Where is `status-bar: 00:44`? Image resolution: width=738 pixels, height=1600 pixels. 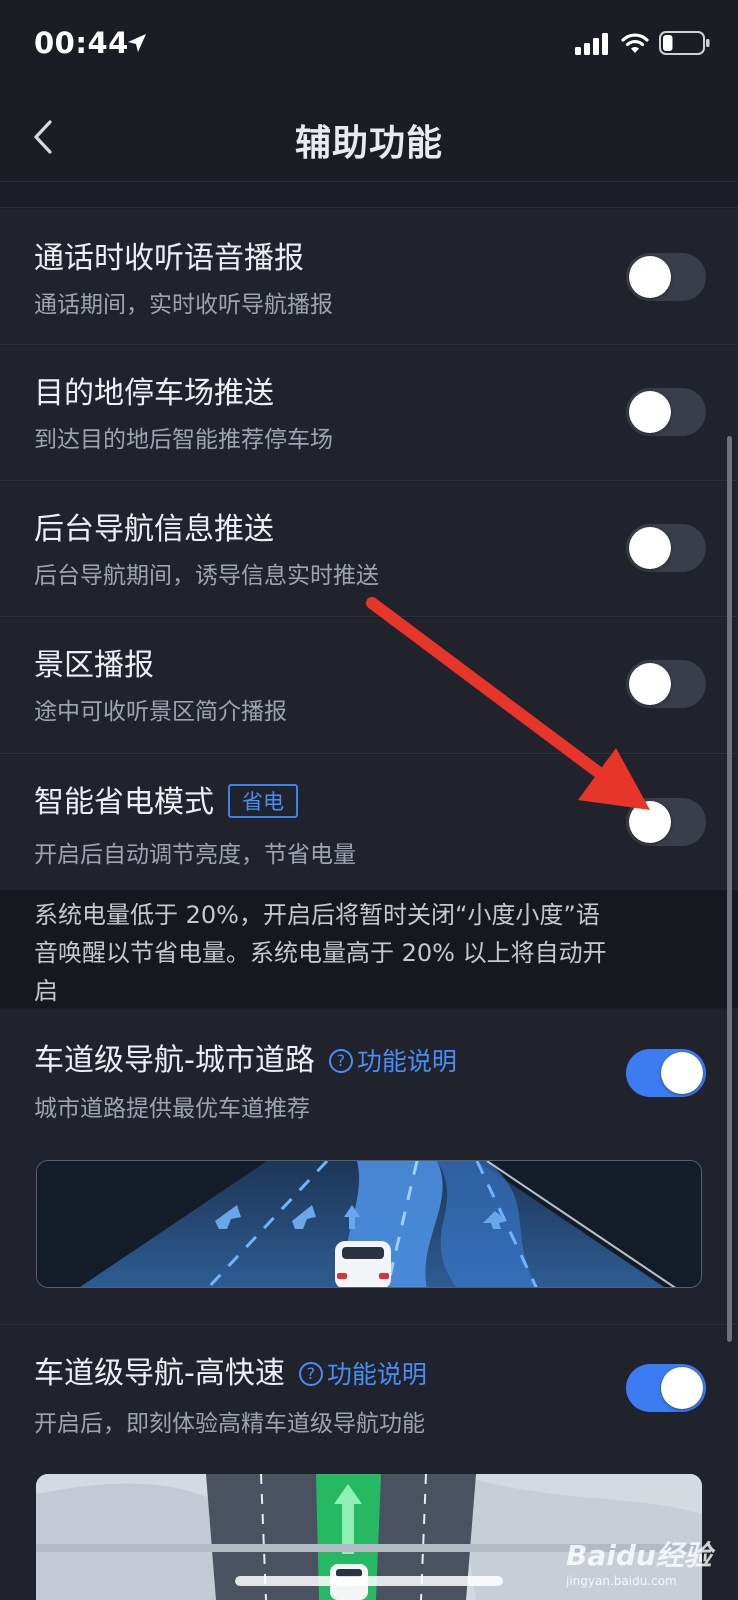
status-bar: 00:44 is located at coordinates (369, 46).